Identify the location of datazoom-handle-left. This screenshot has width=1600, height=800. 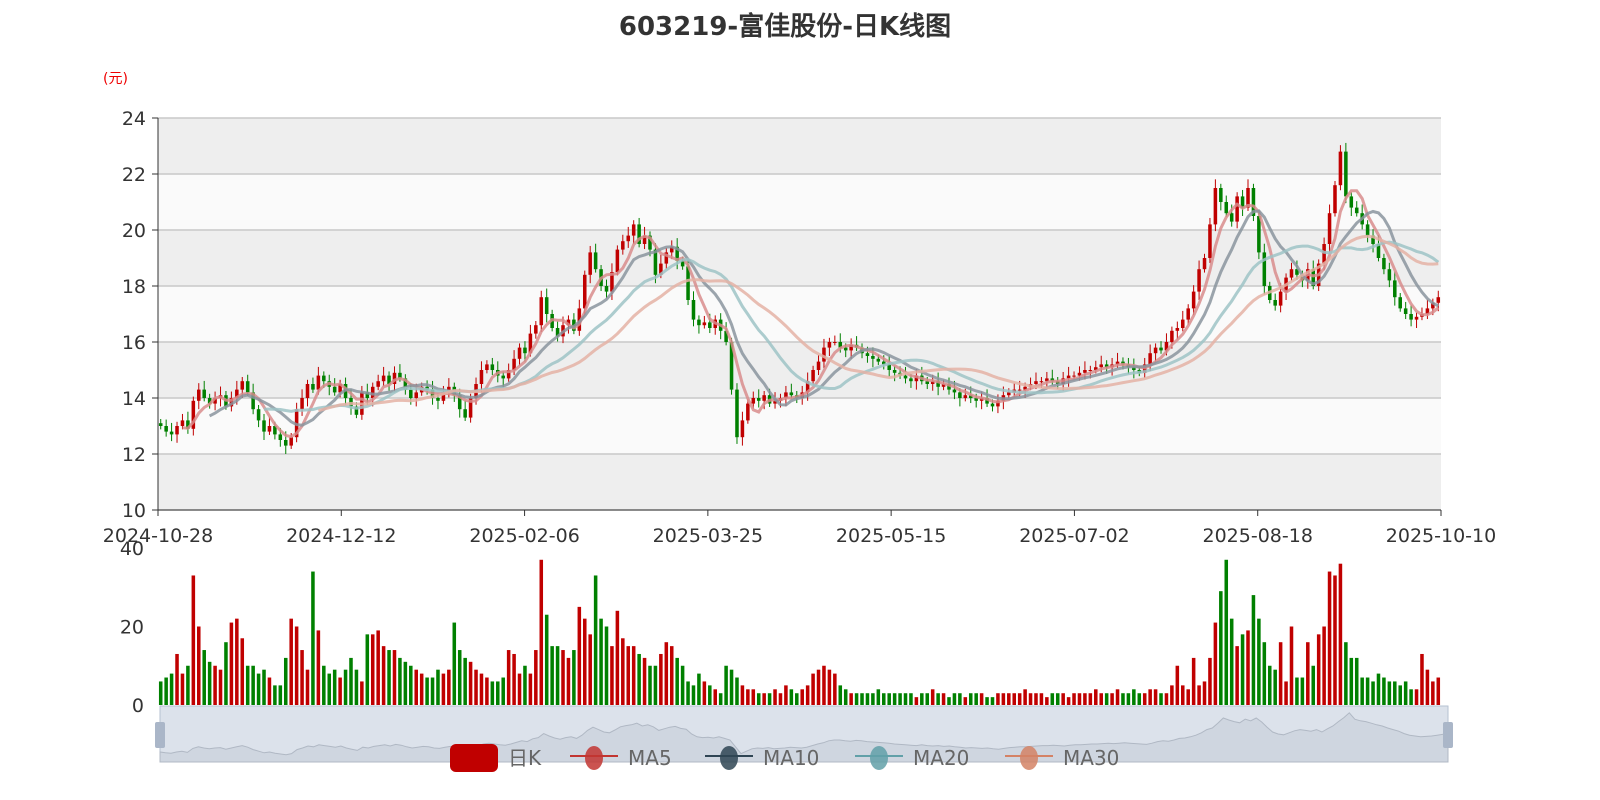
(160, 735).